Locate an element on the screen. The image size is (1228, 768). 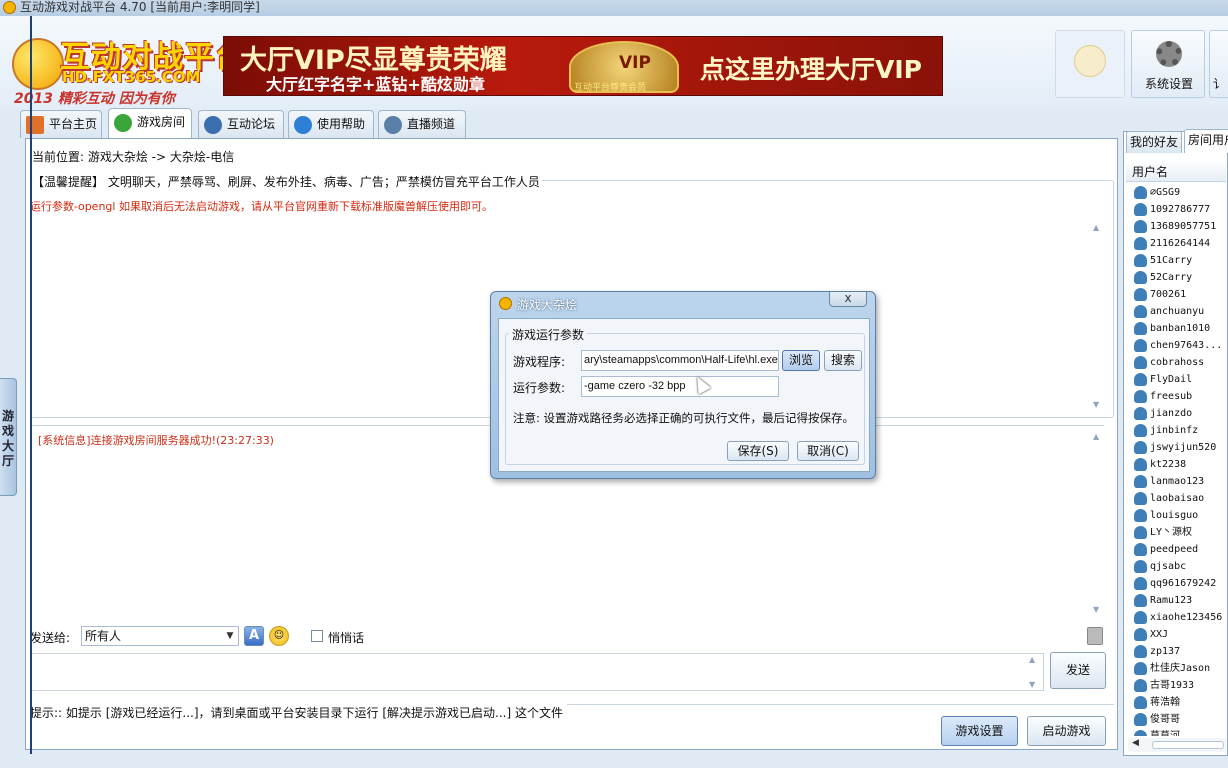
user-list-item: 古哥1933 is located at coordinates (1180, 685).